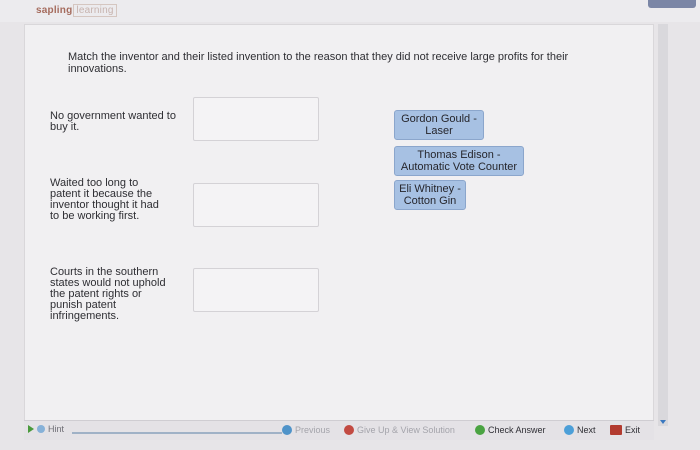 The height and width of the screenshot is (450, 700). What do you see at coordinates (430, 195) in the screenshot?
I see `choice-eli-whitney-cotton-gin: Eli Whitney - Cotton Gin` at bounding box center [430, 195].